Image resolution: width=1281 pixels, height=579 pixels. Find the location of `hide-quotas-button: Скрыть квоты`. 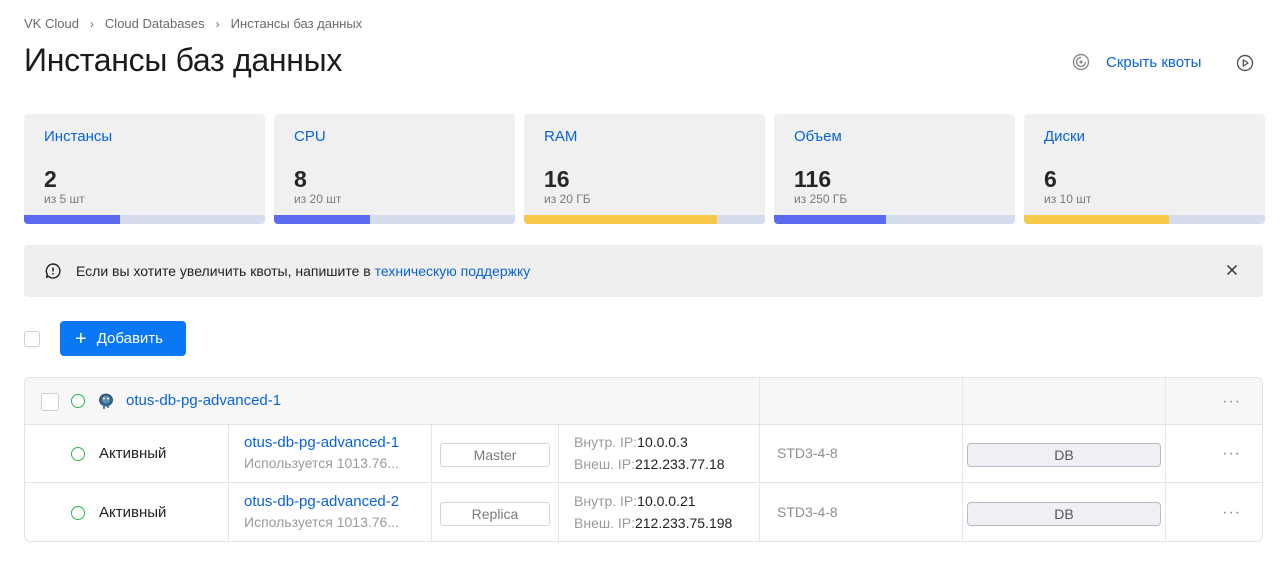

hide-quotas-button: Скрыть квоты is located at coordinates (1136, 62).